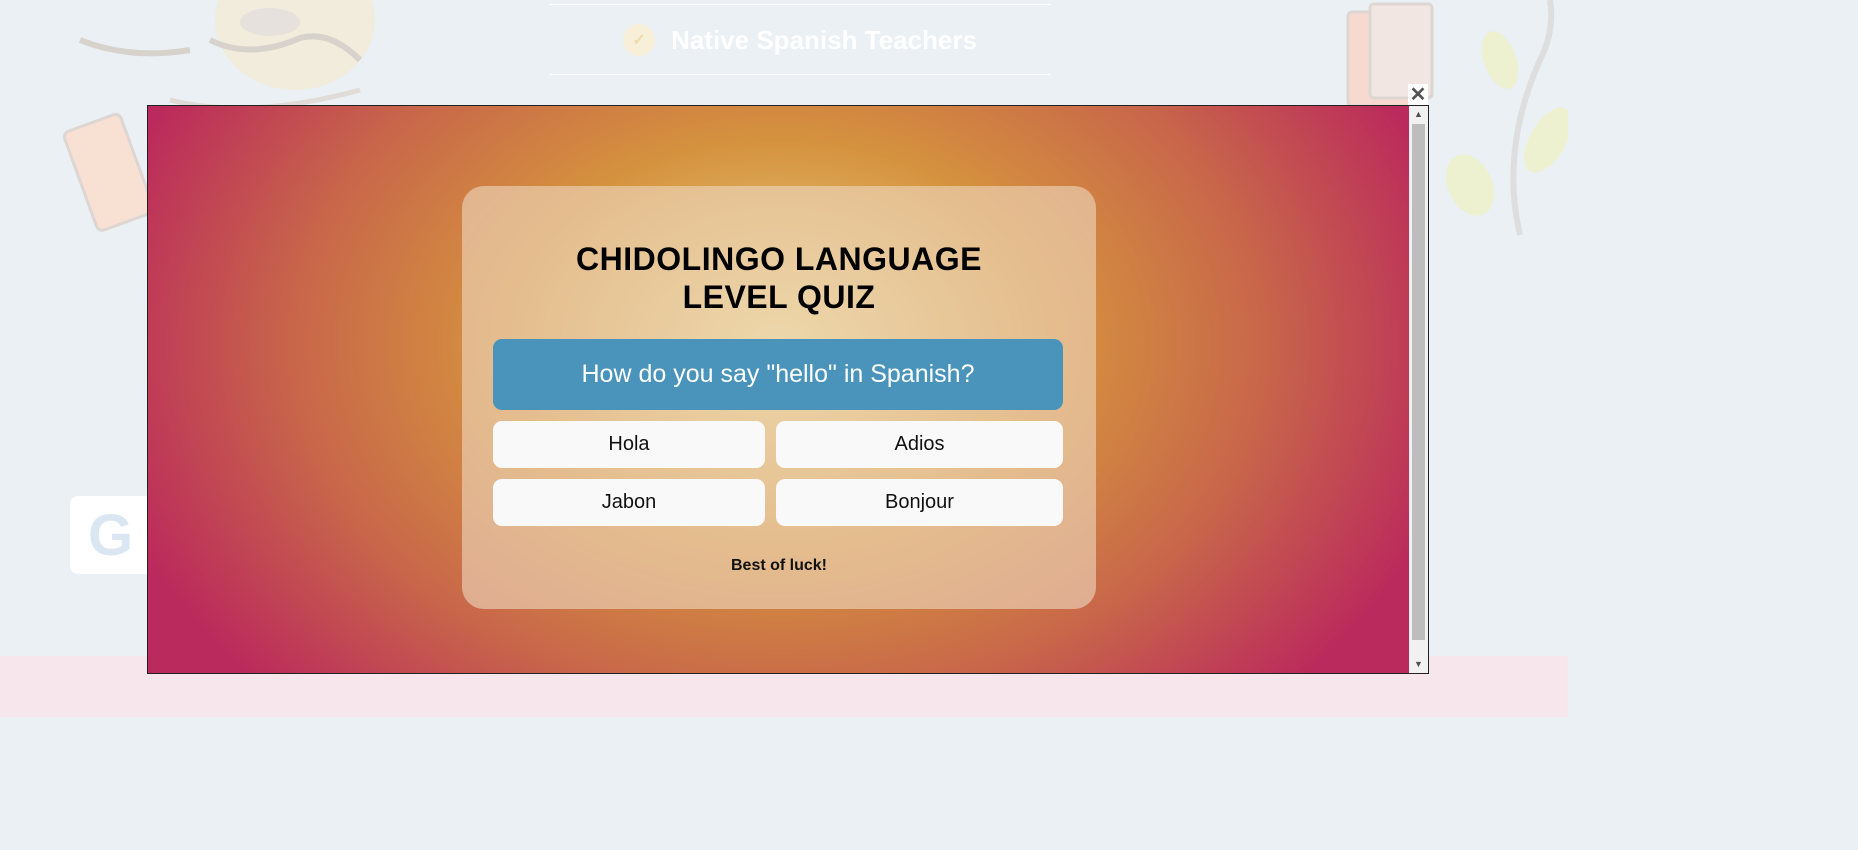 The image size is (1858, 850). I want to click on answer-button-bonjour: Bonjour, so click(919, 502).